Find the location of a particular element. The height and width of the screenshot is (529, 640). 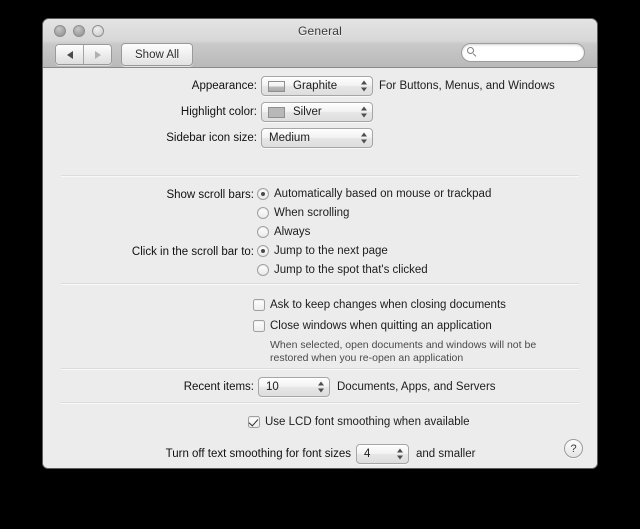

chevron-left-icon is located at coordinates (69, 54).